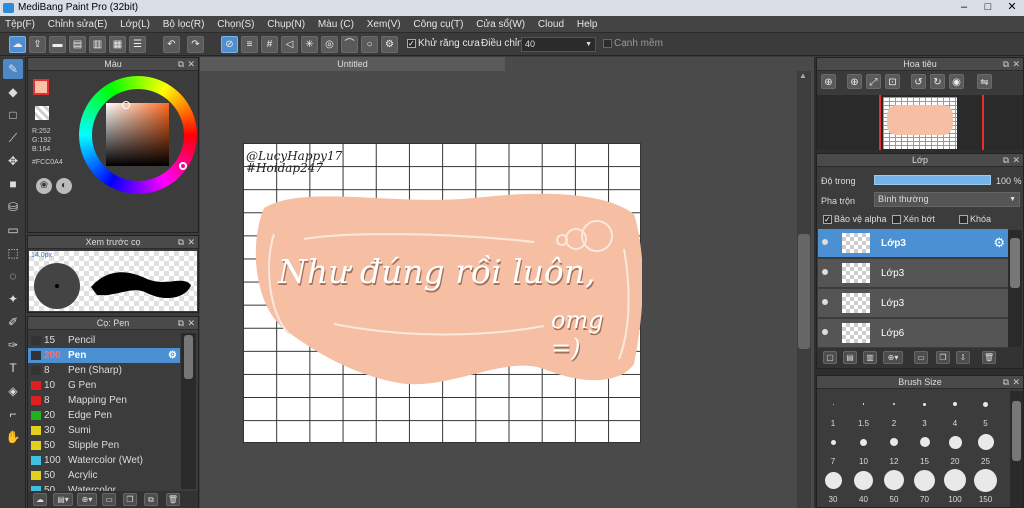 Image resolution: width=1024 pixels, height=508 pixels. I want to click on trash-icon: 🗑, so click(989, 357).